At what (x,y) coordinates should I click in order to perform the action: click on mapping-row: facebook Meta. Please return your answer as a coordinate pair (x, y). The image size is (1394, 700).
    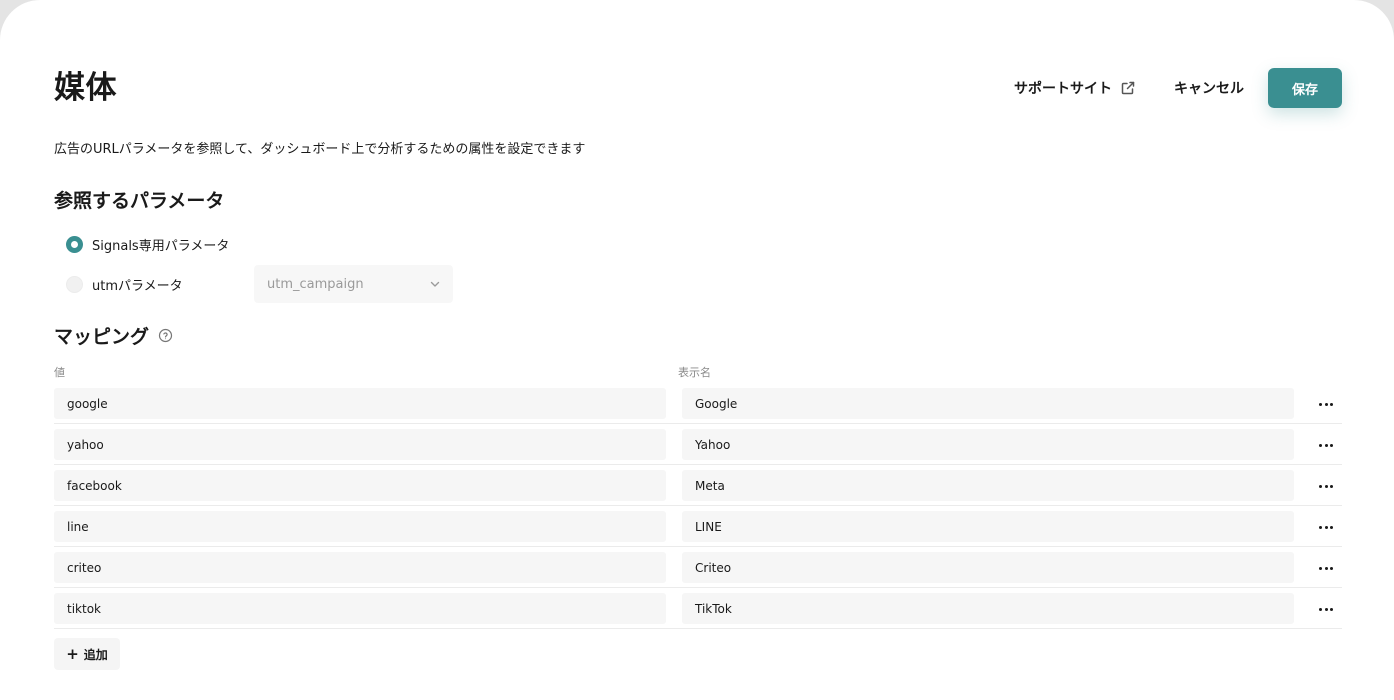
    Looking at the image, I should click on (698, 485).